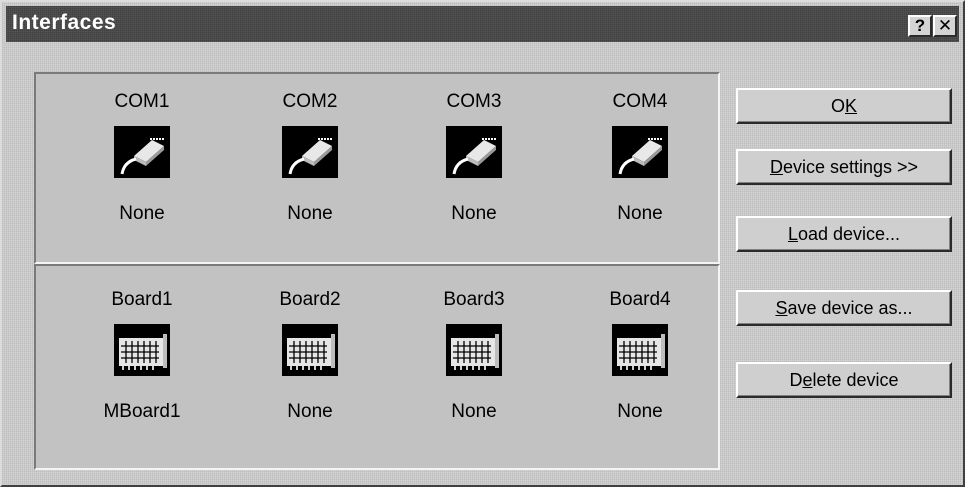  I want to click on board-name: Board2, so click(310, 299).